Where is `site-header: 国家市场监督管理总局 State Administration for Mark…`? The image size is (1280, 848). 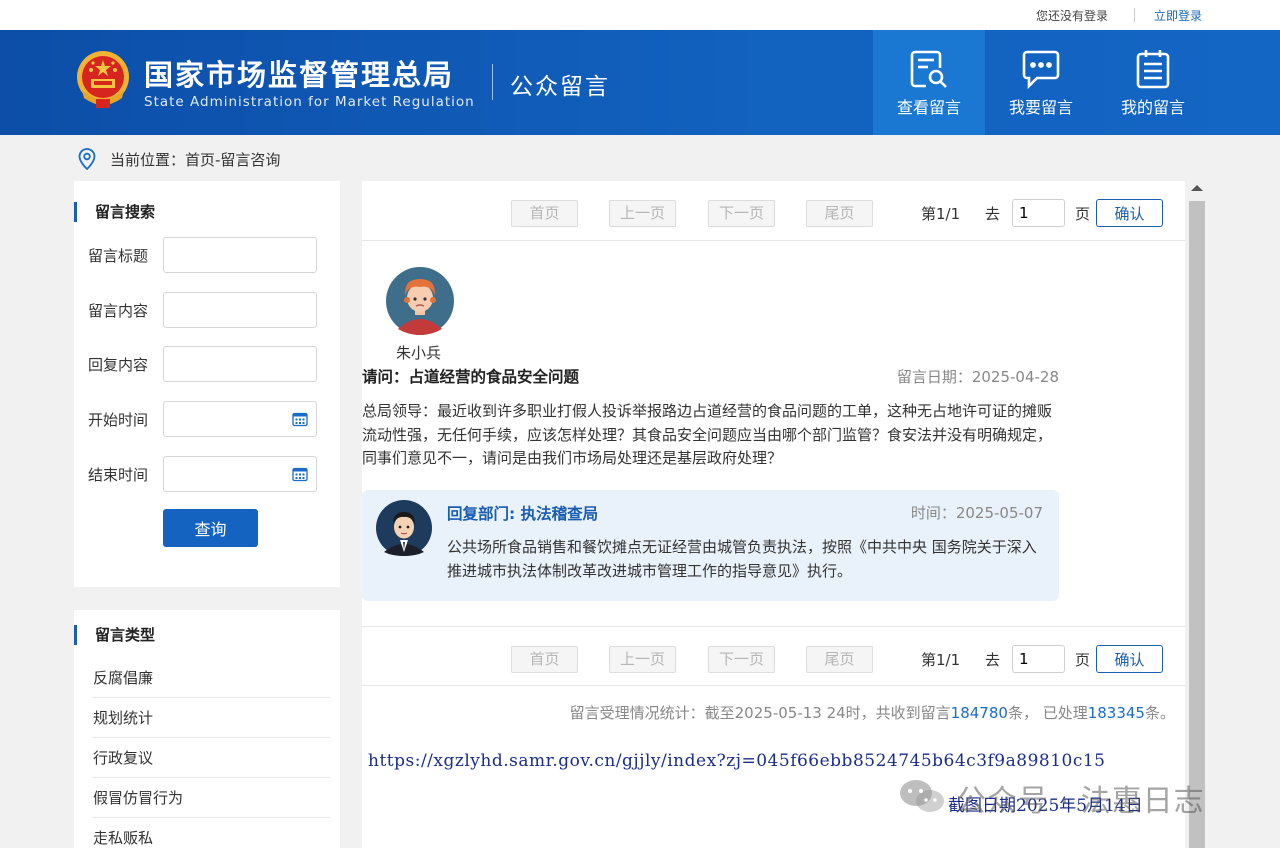
site-header: 国家市场监督管理总局 State Administration for Mark… is located at coordinates (640, 82).